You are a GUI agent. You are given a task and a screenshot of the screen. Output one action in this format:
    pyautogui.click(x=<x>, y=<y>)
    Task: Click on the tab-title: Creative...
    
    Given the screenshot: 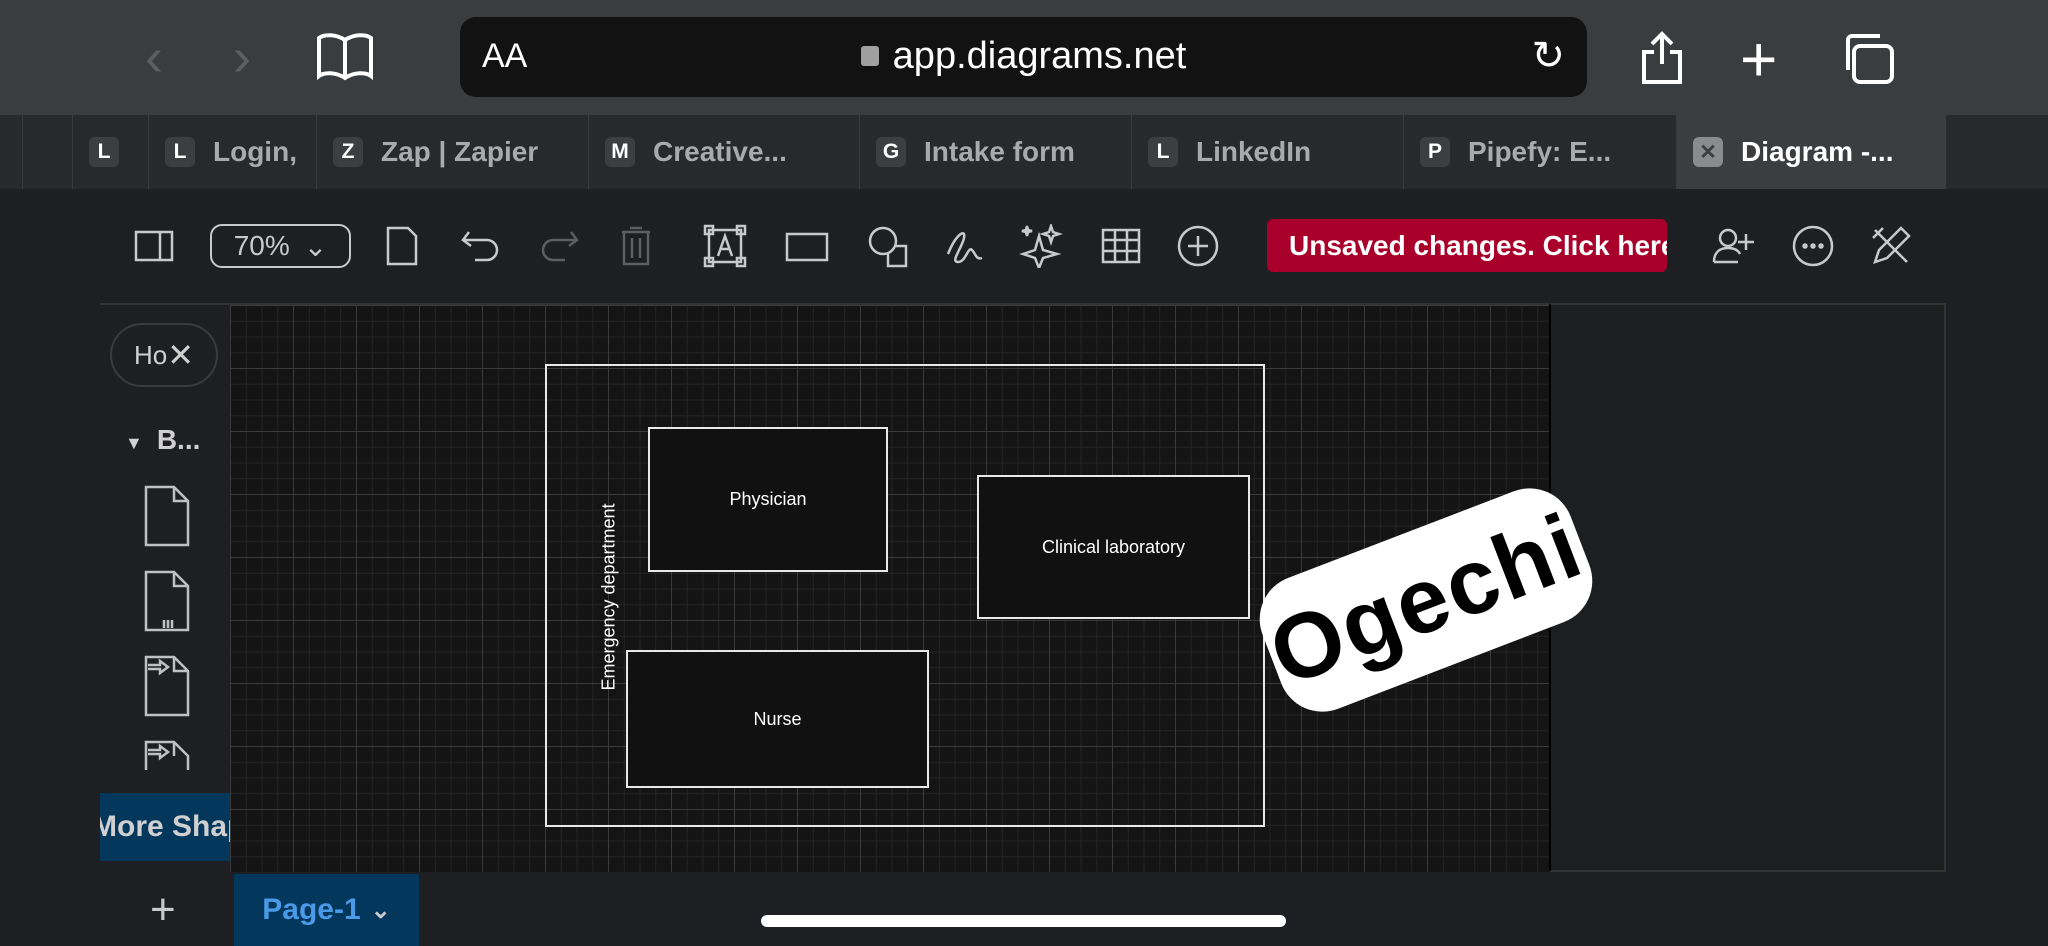 What is the action you would take?
    pyautogui.click(x=720, y=151)
    